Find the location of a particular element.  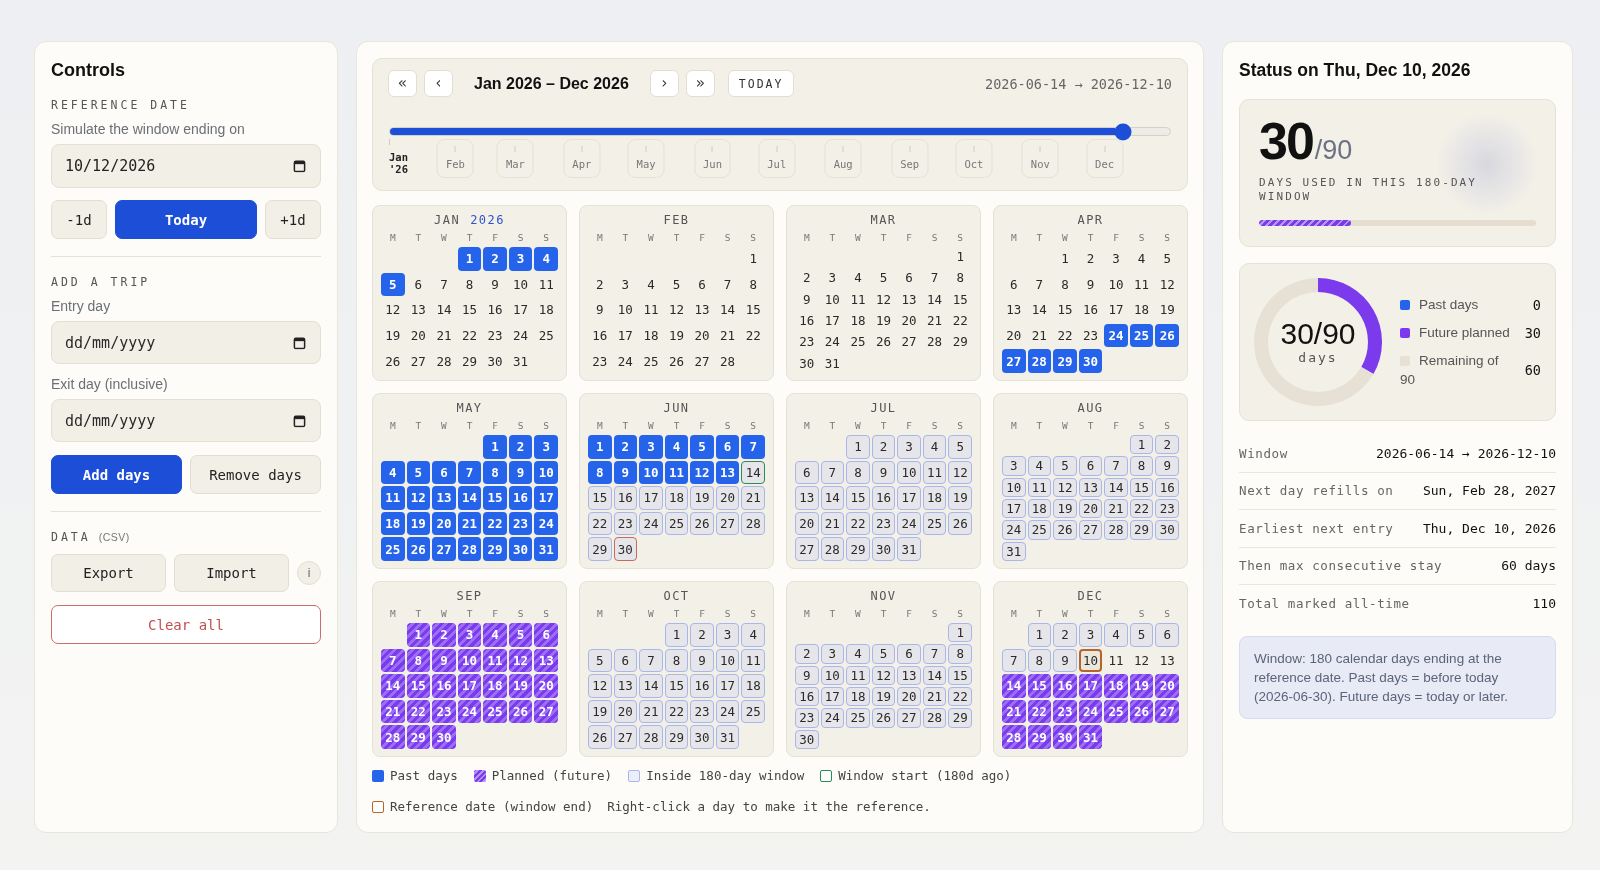

plus-day-button: +1d is located at coordinates (293, 219).